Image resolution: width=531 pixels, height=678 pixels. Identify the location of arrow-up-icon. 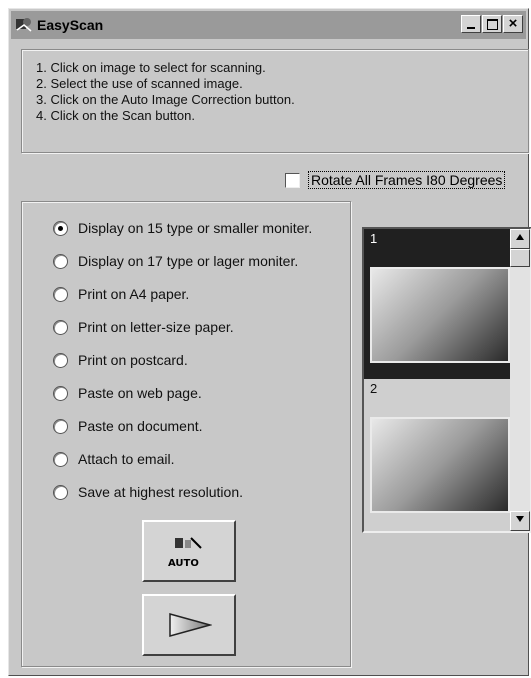
(520, 237).